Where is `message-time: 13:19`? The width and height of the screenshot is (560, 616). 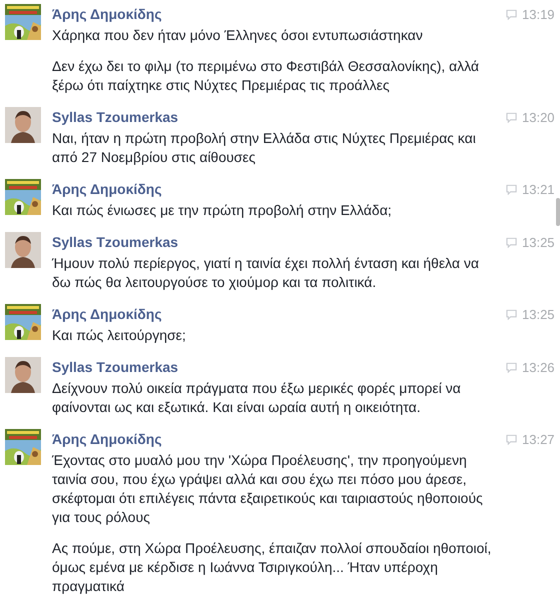 message-time: 13:19 is located at coordinates (538, 14).